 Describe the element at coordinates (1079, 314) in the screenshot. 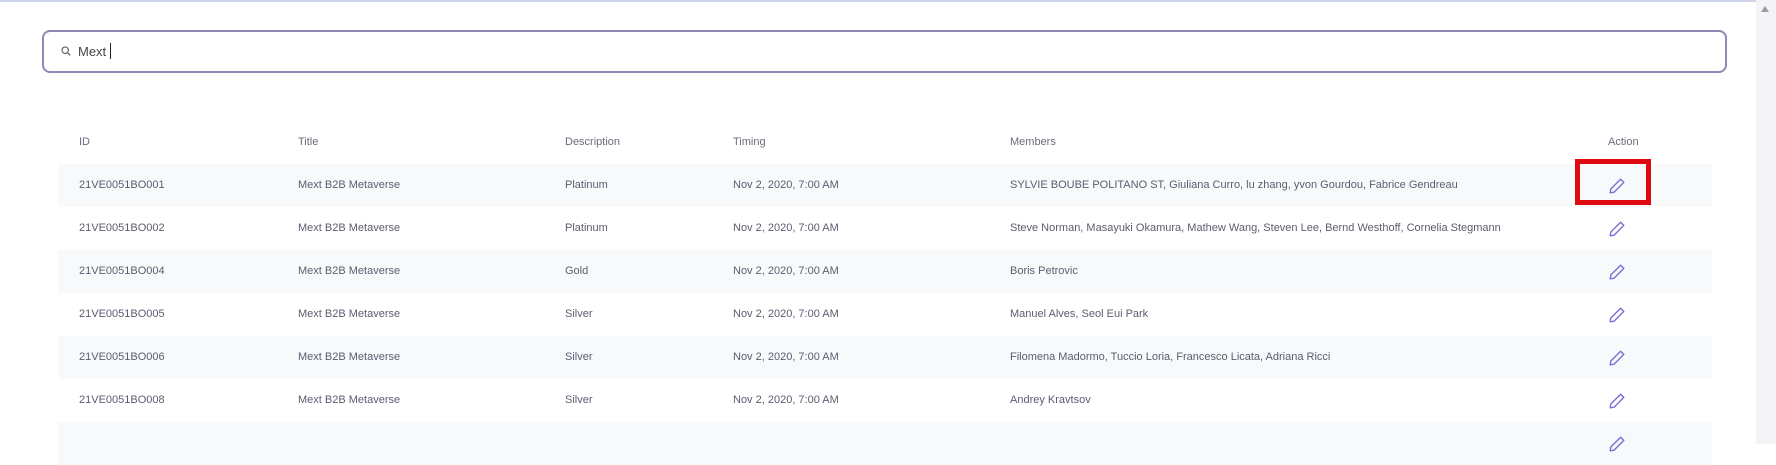

I see `cell-members: Manuel Alves, Seol Eui Park` at that location.